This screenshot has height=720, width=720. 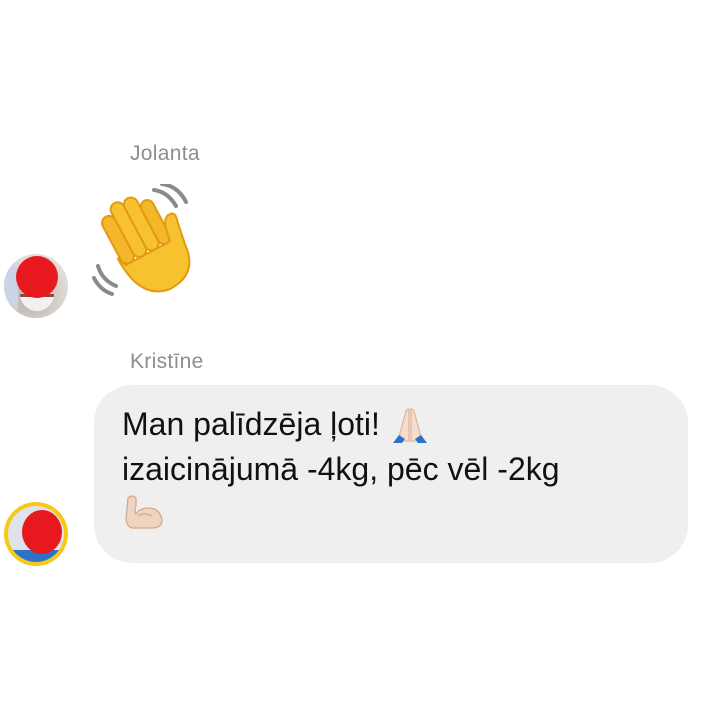 I want to click on flexed-biceps-icon, so click(x=144, y=512).